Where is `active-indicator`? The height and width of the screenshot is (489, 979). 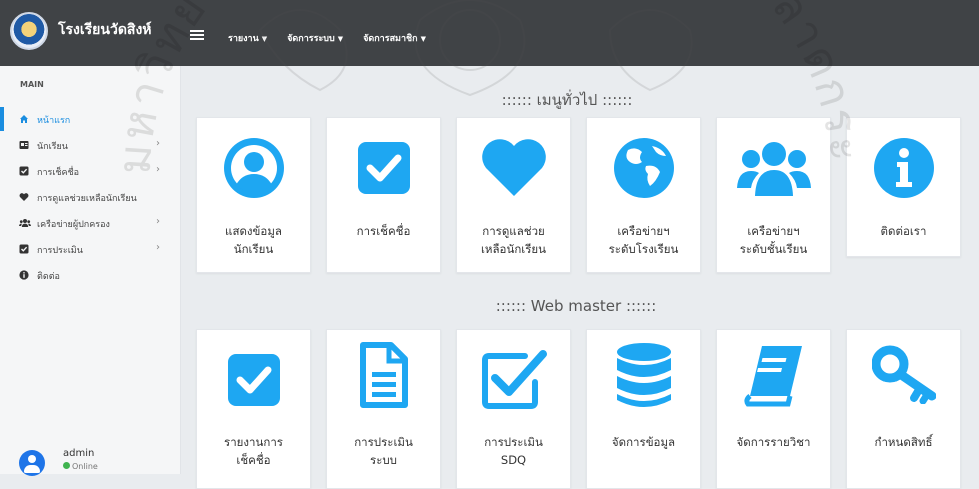 active-indicator is located at coordinates (2, 119).